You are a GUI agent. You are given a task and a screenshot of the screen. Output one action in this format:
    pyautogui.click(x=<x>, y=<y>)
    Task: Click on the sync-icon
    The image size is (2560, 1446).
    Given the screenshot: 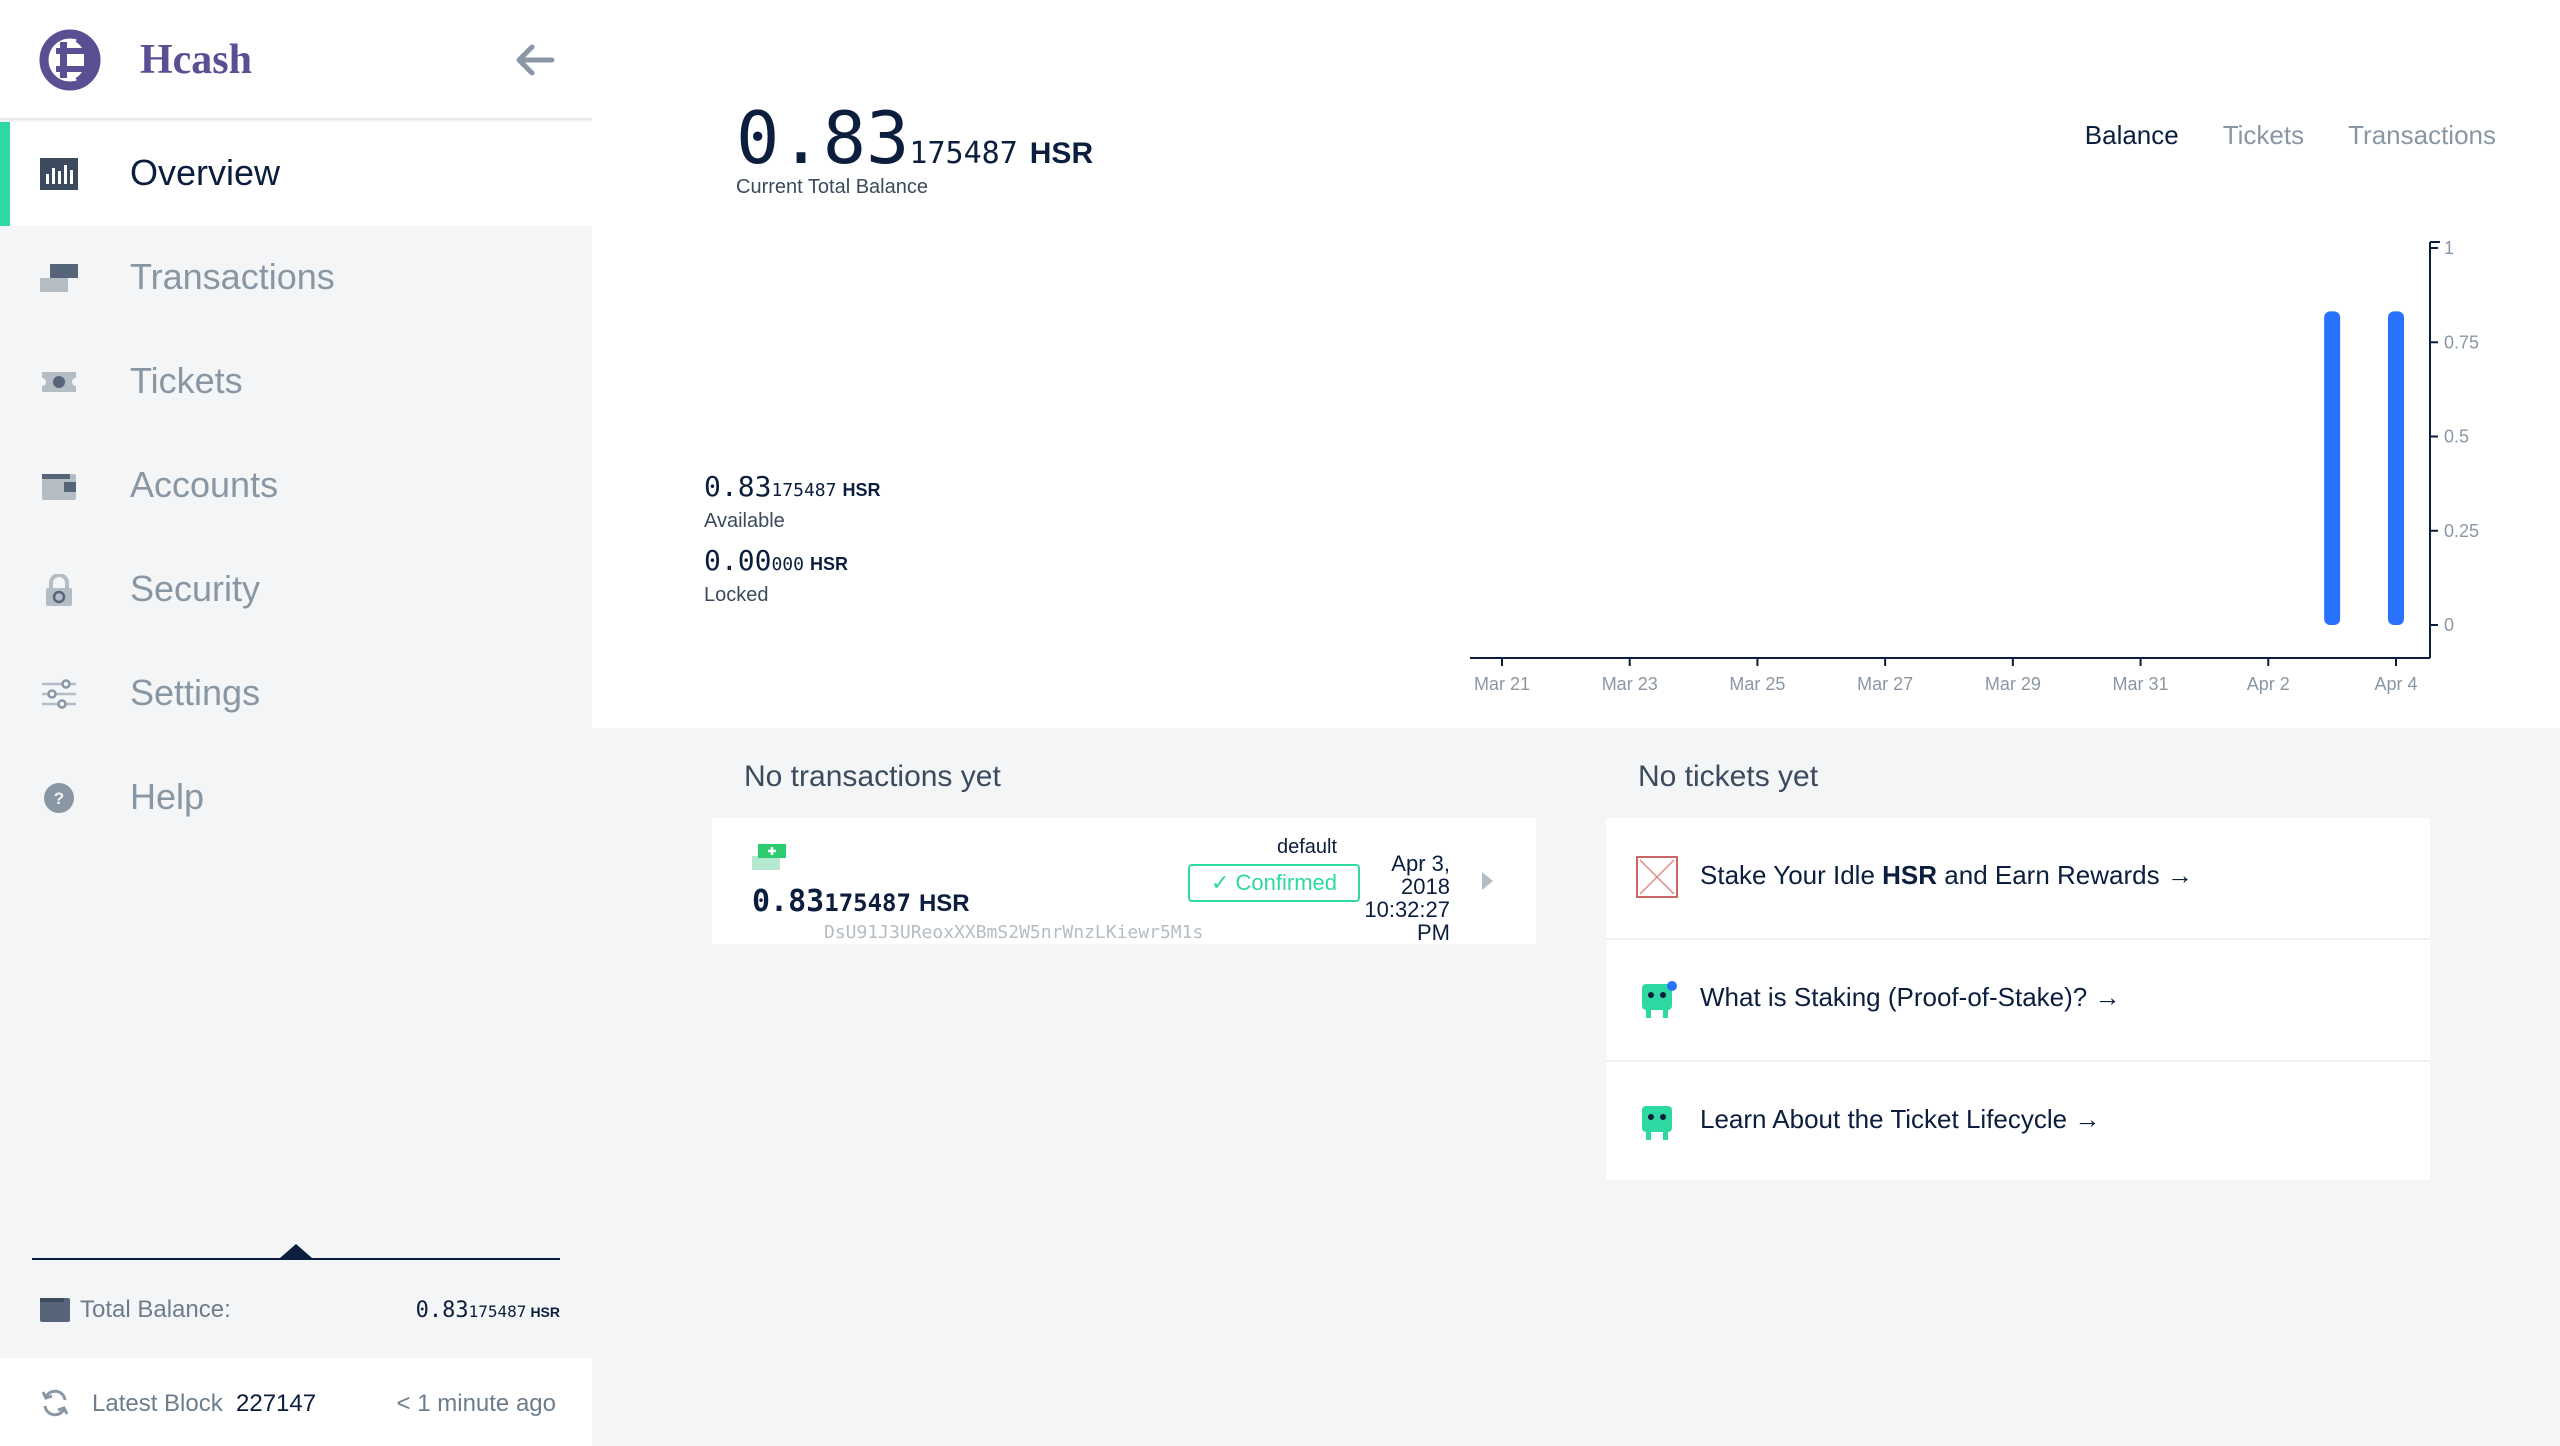 What is the action you would take?
    pyautogui.click(x=55, y=1403)
    